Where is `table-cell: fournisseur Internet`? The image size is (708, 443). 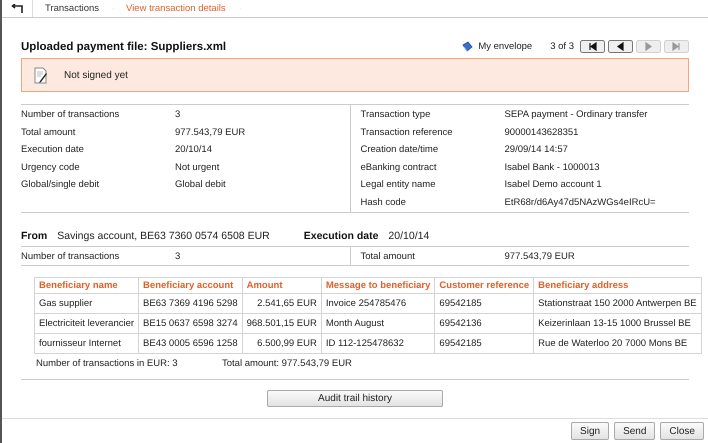 table-cell: fournisseur Internet is located at coordinates (86, 344).